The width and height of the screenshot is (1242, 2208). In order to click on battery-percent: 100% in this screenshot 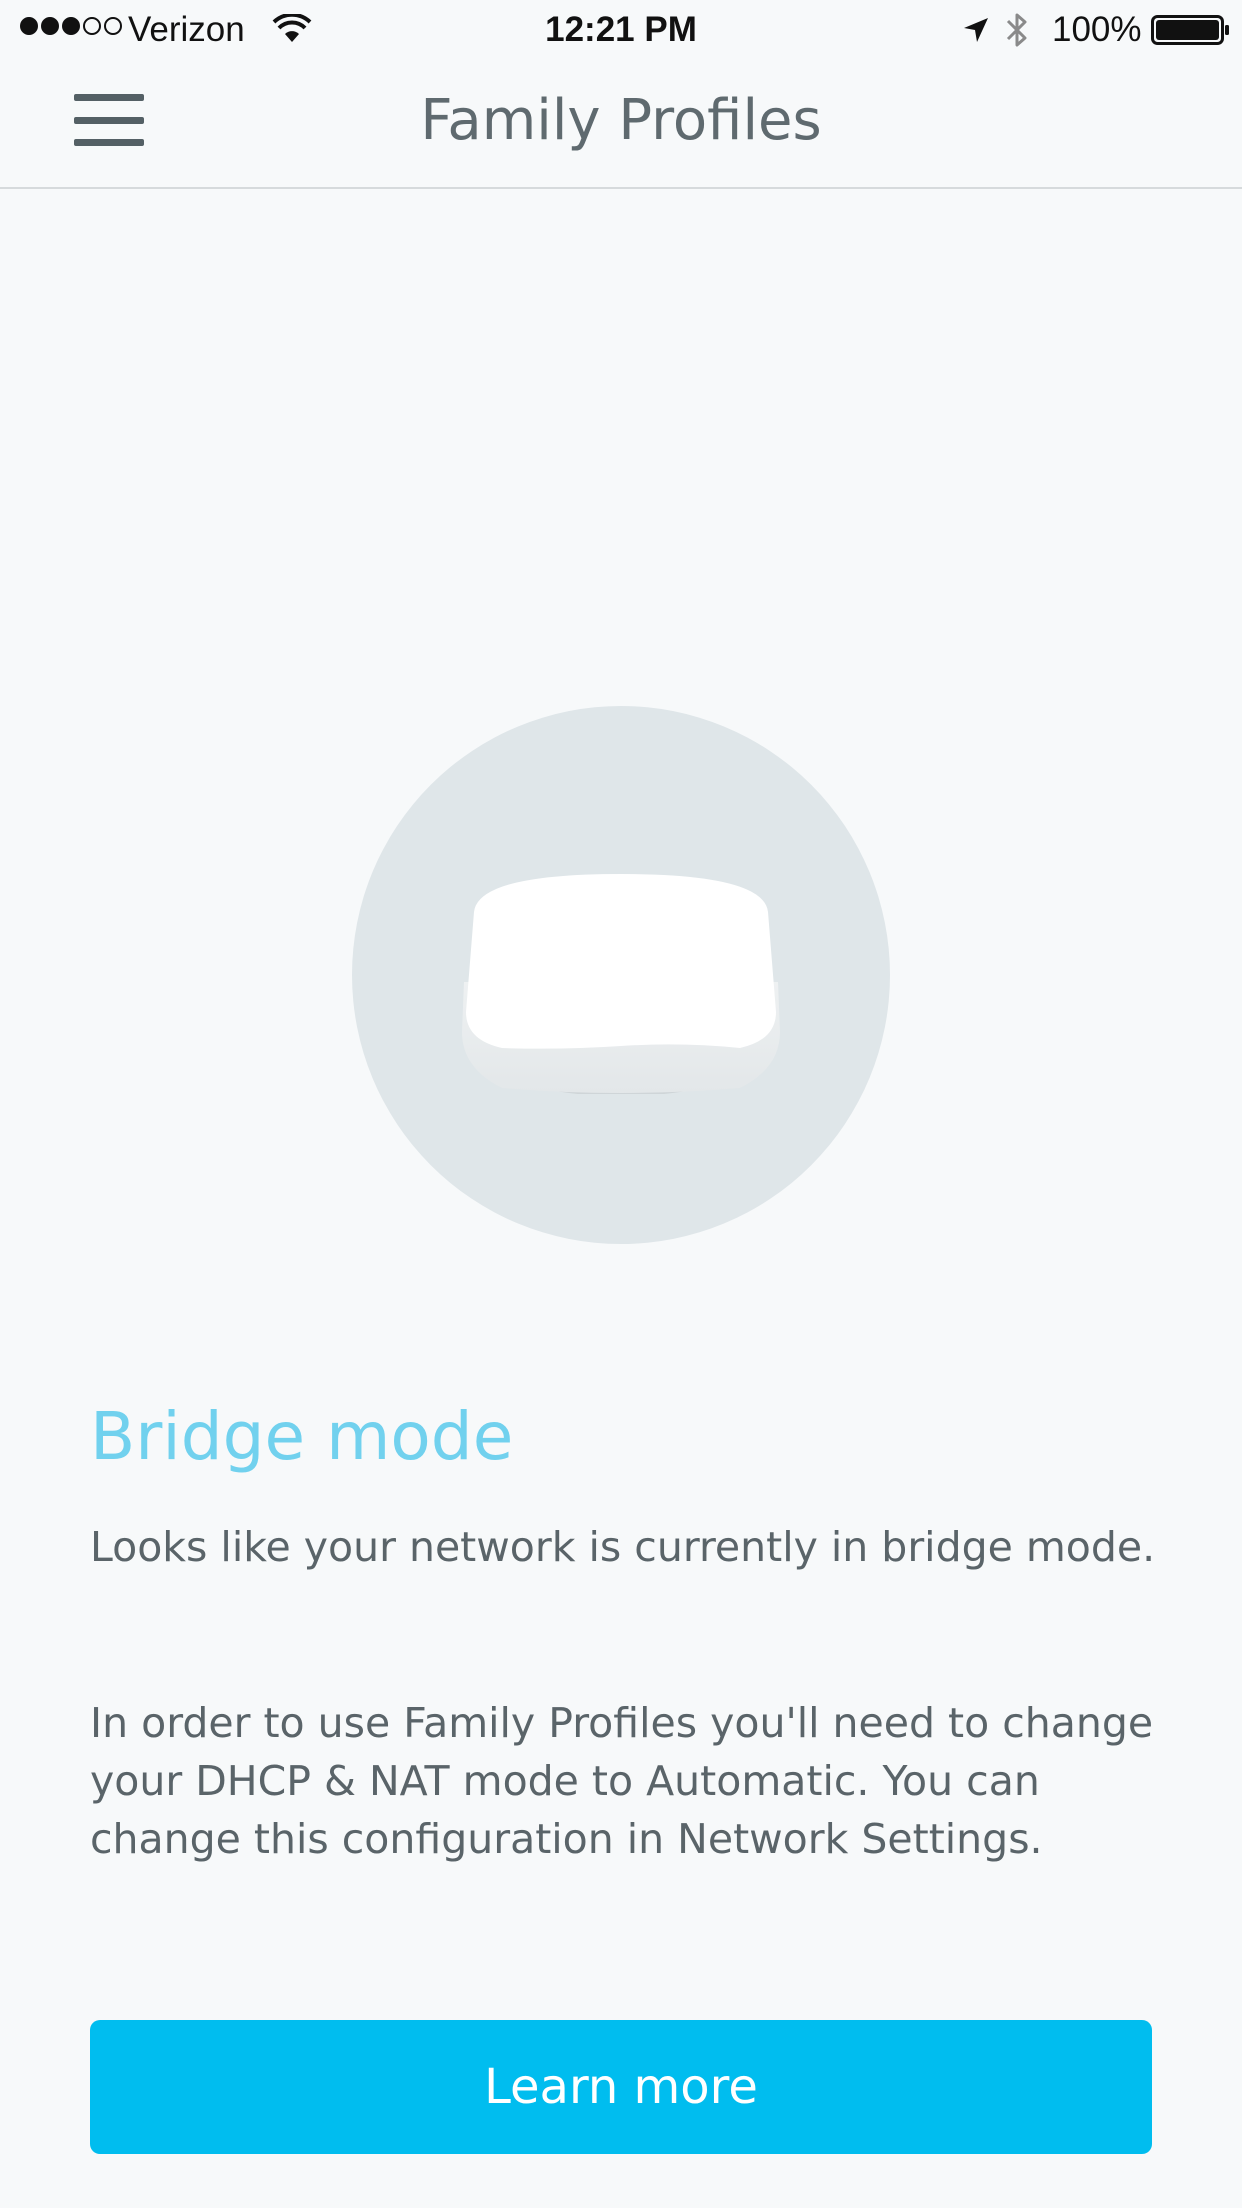, I will do `click(1097, 29)`.